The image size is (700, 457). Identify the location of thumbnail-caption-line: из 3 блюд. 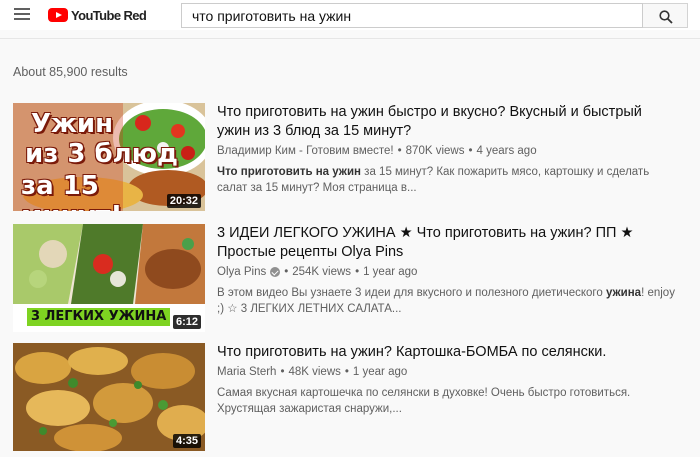
(101, 154).